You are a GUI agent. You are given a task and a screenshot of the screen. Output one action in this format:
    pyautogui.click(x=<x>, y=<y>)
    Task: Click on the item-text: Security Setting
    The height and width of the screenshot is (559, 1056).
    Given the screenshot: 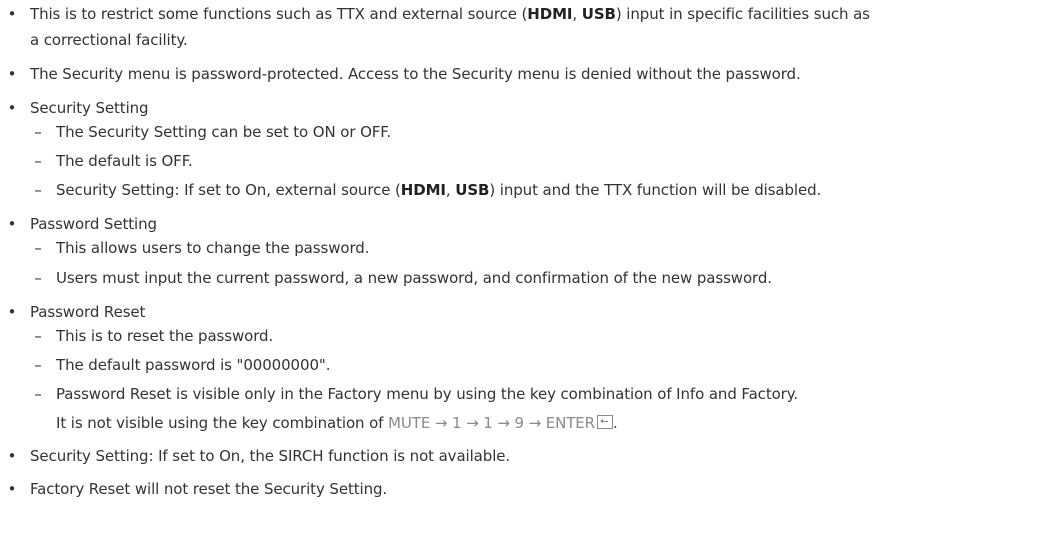 What is the action you would take?
    pyautogui.click(x=89, y=108)
    